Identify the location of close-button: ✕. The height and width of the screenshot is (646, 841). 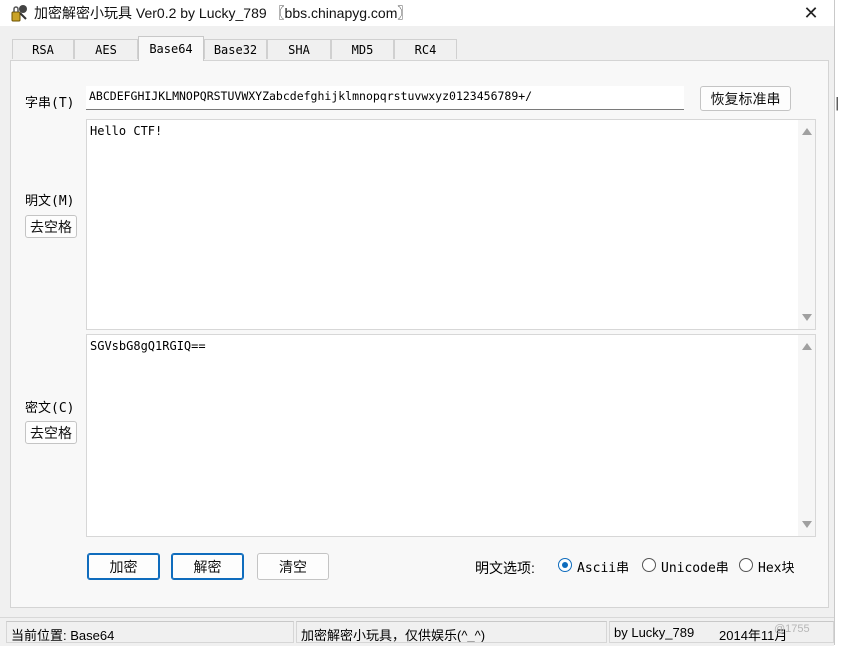
(811, 13).